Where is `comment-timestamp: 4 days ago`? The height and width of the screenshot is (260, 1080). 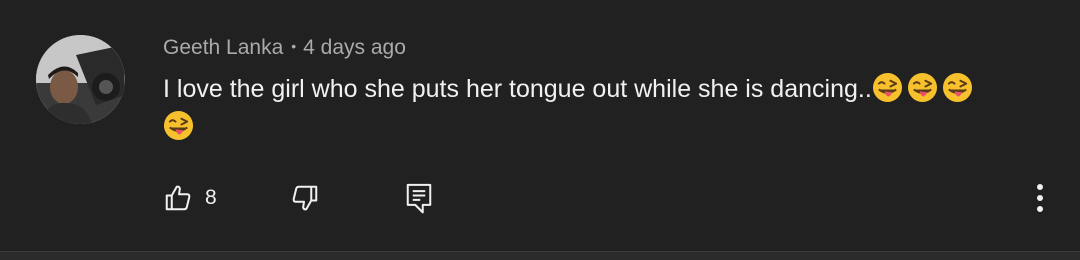 comment-timestamp: 4 days ago is located at coordinates (354, 47).